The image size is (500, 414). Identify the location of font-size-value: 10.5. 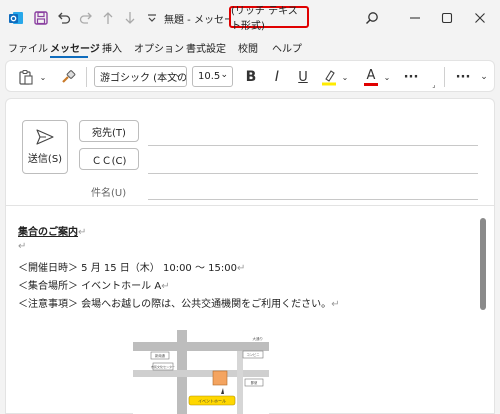
(209, 76).